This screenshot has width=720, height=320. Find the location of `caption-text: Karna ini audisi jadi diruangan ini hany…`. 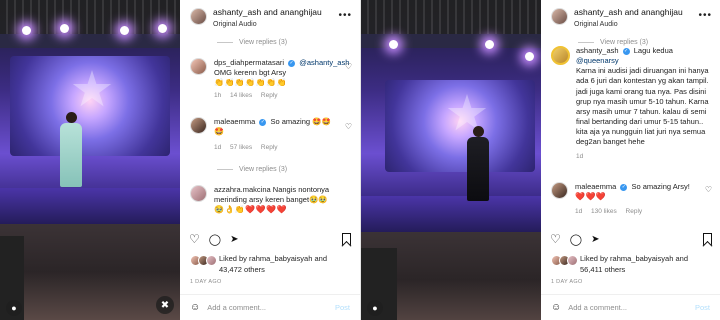

caption-text: Karna ini audisi jadi diruangan ini hany… is located at coordinates (642, 106).